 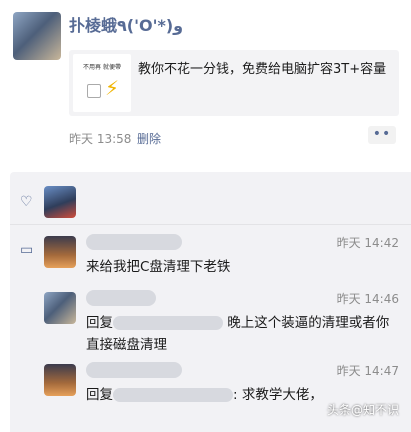 What do you see at coordinates (210, 224) in the screenshot?
I see `divider` at bounding box center [210, 224].